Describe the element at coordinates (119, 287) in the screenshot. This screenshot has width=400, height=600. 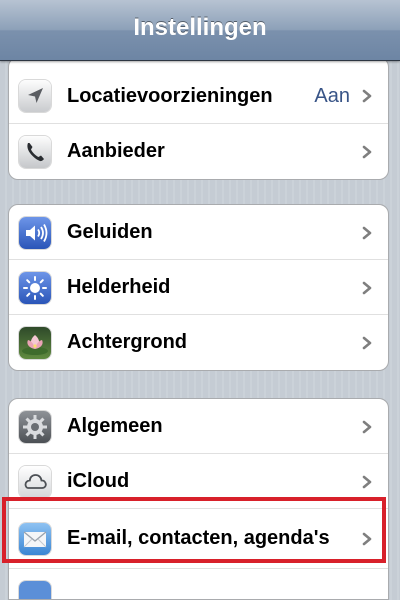
I see `brightness-label: Helderheid` at that location.